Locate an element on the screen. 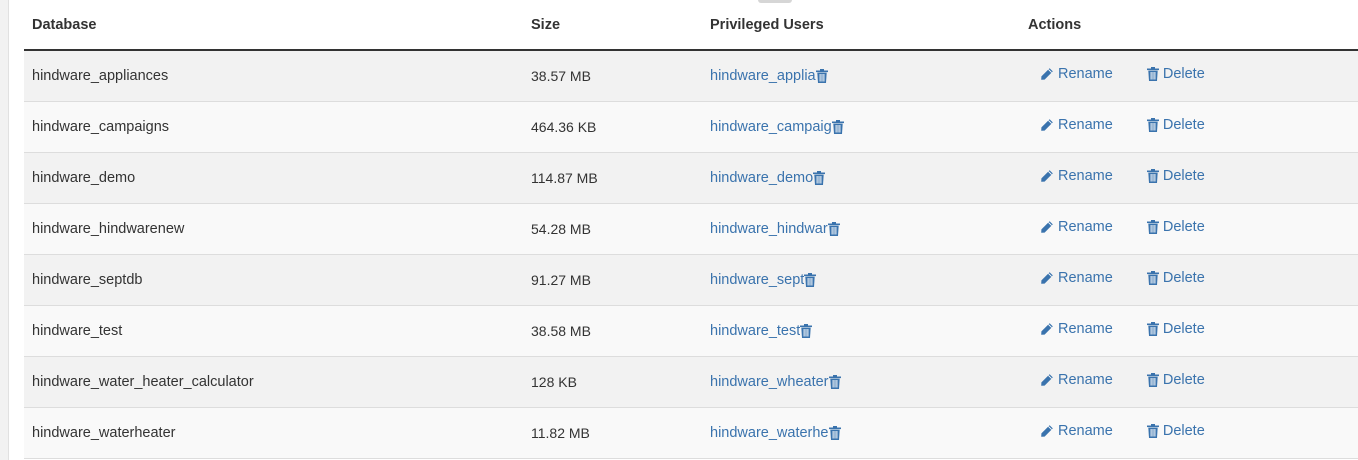 The width and height of the screenshot is (1358, 460). database-name: hindware_hindwarenew is located at coordinates (273, 229).